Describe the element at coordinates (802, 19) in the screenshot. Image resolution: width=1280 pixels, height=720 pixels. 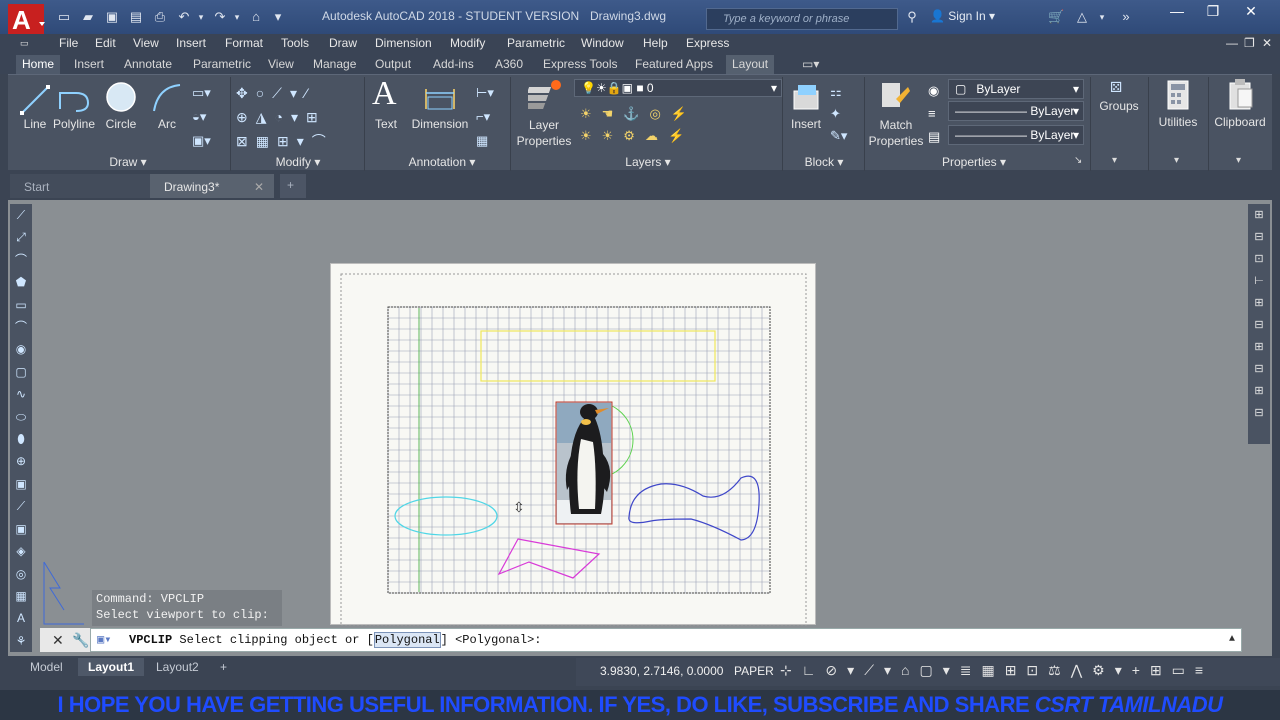
I see `search-input: Type a keyword or phrase` at that location.